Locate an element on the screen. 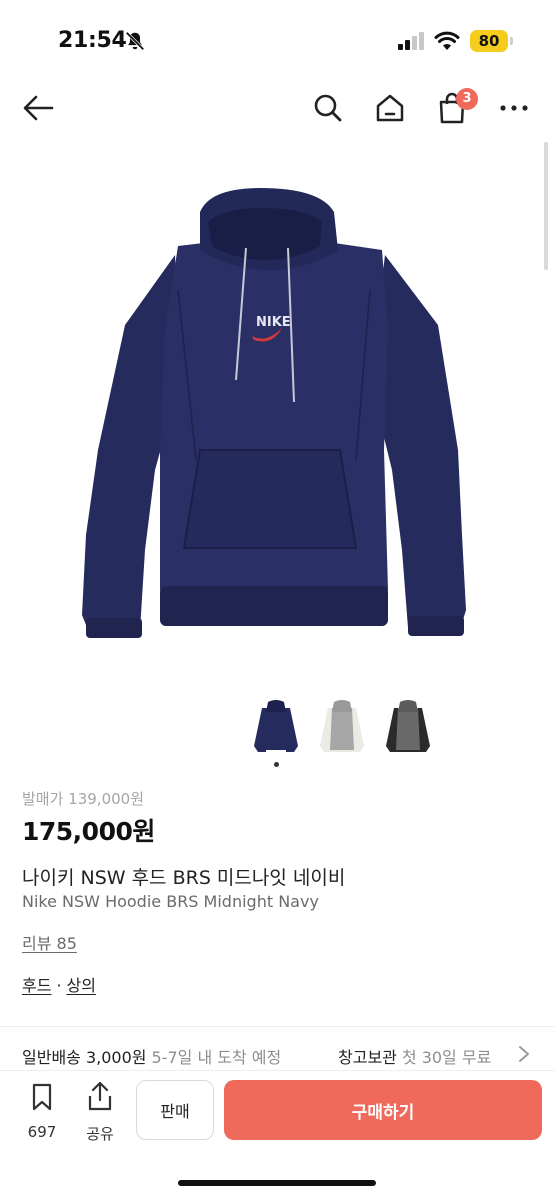 The image size is (554, 1200). share-label: 공유 is located at coordinates (100, 1134).